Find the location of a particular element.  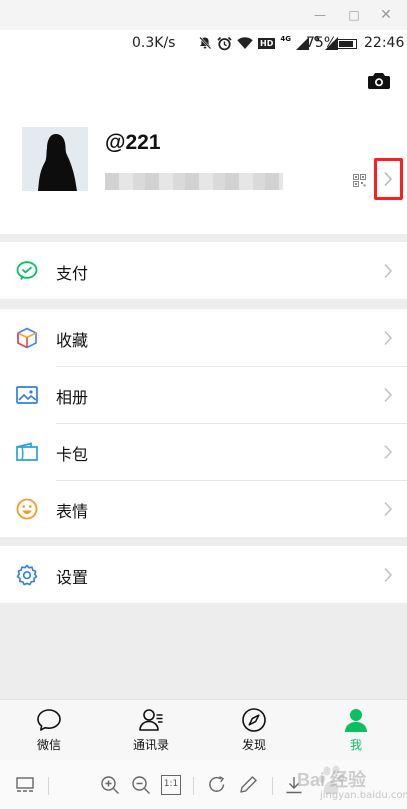

status-bar: 0.3K/s HD 4G G 75% 22:46 is located at coordinates (203, 43).